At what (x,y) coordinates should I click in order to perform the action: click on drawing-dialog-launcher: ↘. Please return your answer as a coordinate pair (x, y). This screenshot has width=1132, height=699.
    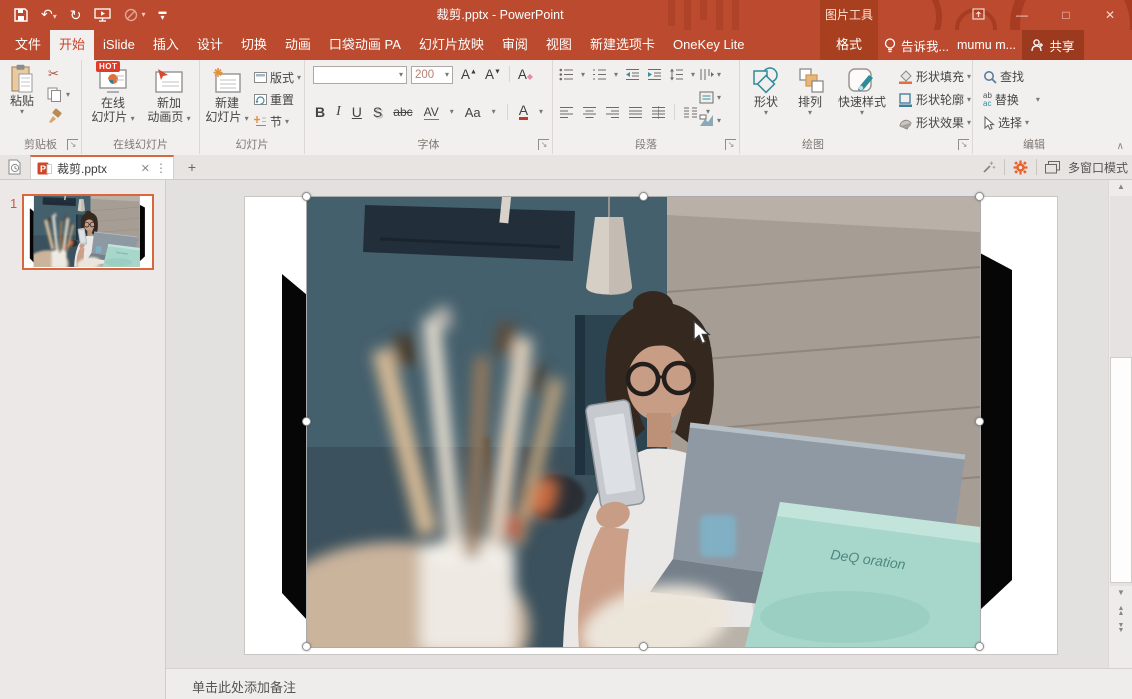
    Looking at the image, I should click on (963, 144).